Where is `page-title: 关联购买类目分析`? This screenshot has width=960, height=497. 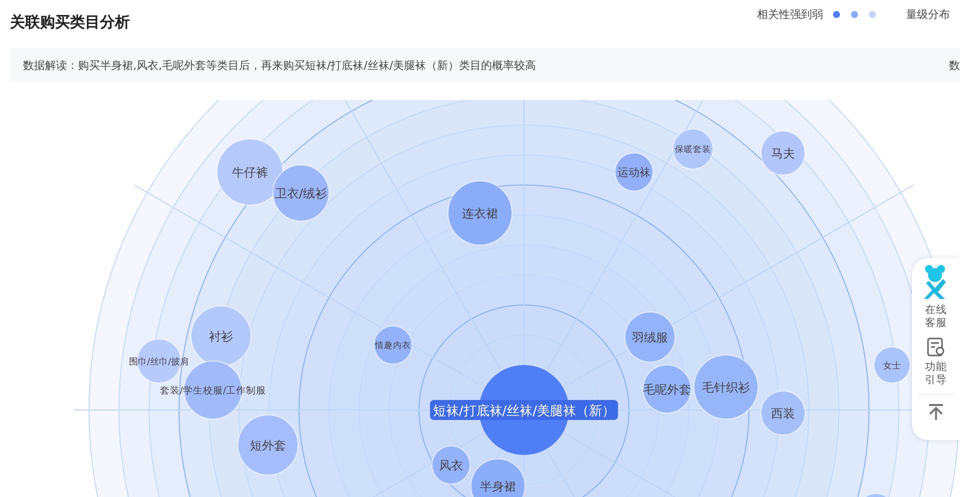 page-title: 关联购买类目分析 is located at coordinates (70, 22).